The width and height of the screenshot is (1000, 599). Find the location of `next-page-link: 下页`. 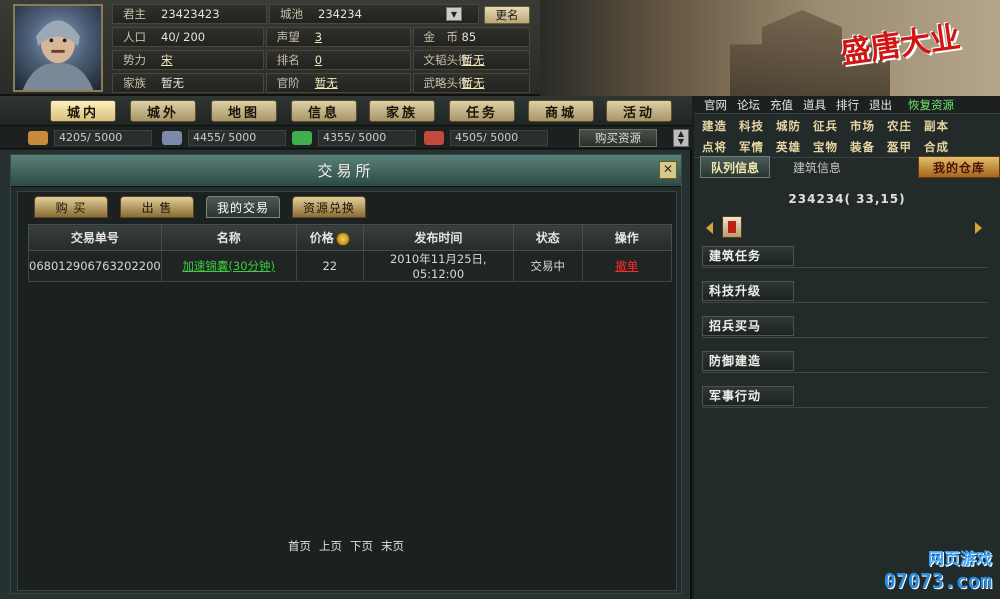

next-page-link: 下页 is located at coordinates (361, 546).